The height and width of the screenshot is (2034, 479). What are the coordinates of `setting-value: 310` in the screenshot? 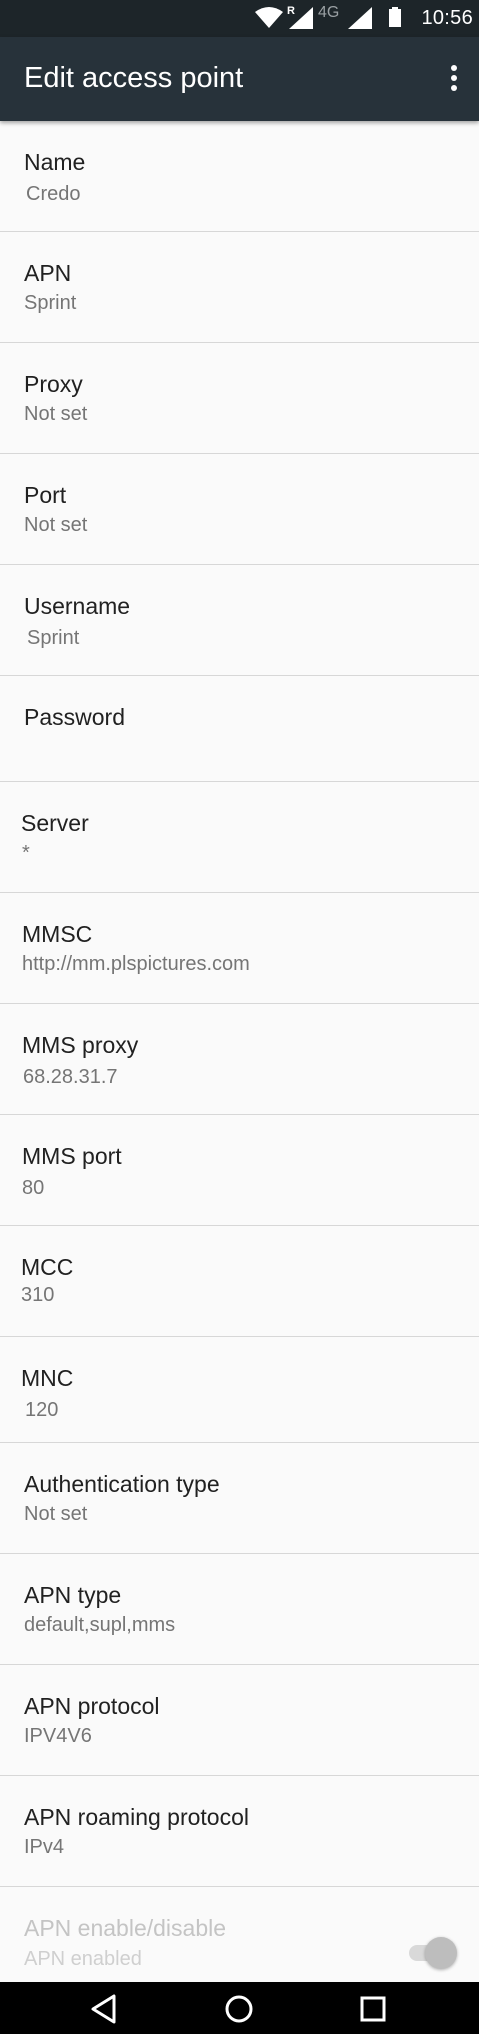 It's located at (38, 1295).